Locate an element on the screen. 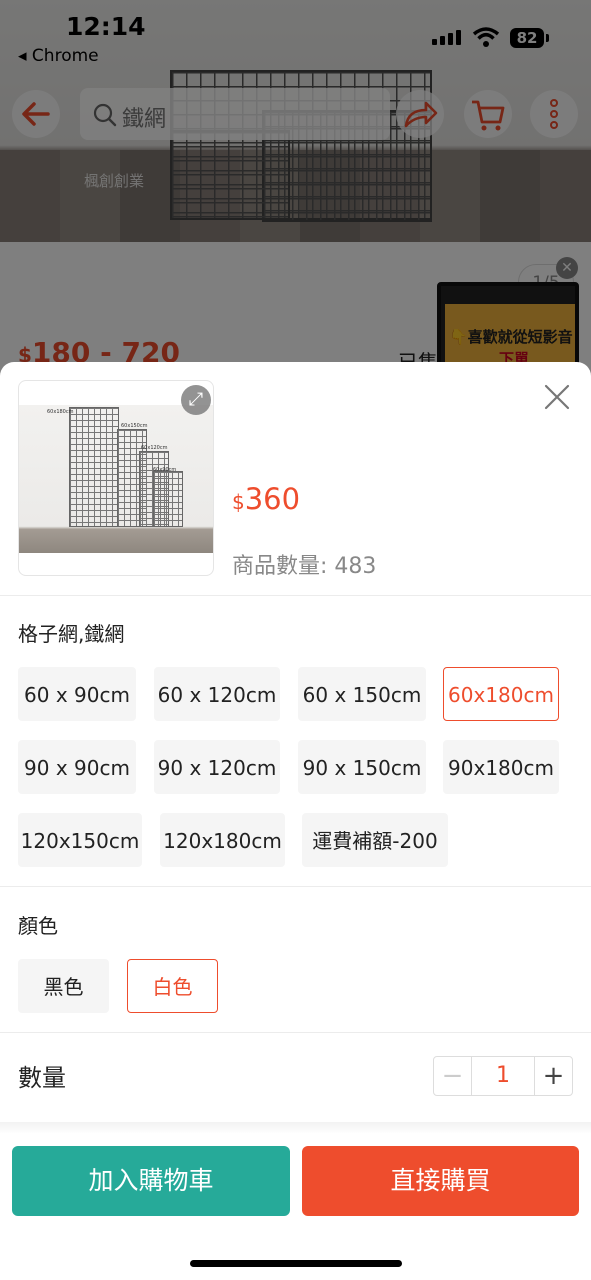  option-60x90: 60 x 90cm is located at coordinates (77, 694).